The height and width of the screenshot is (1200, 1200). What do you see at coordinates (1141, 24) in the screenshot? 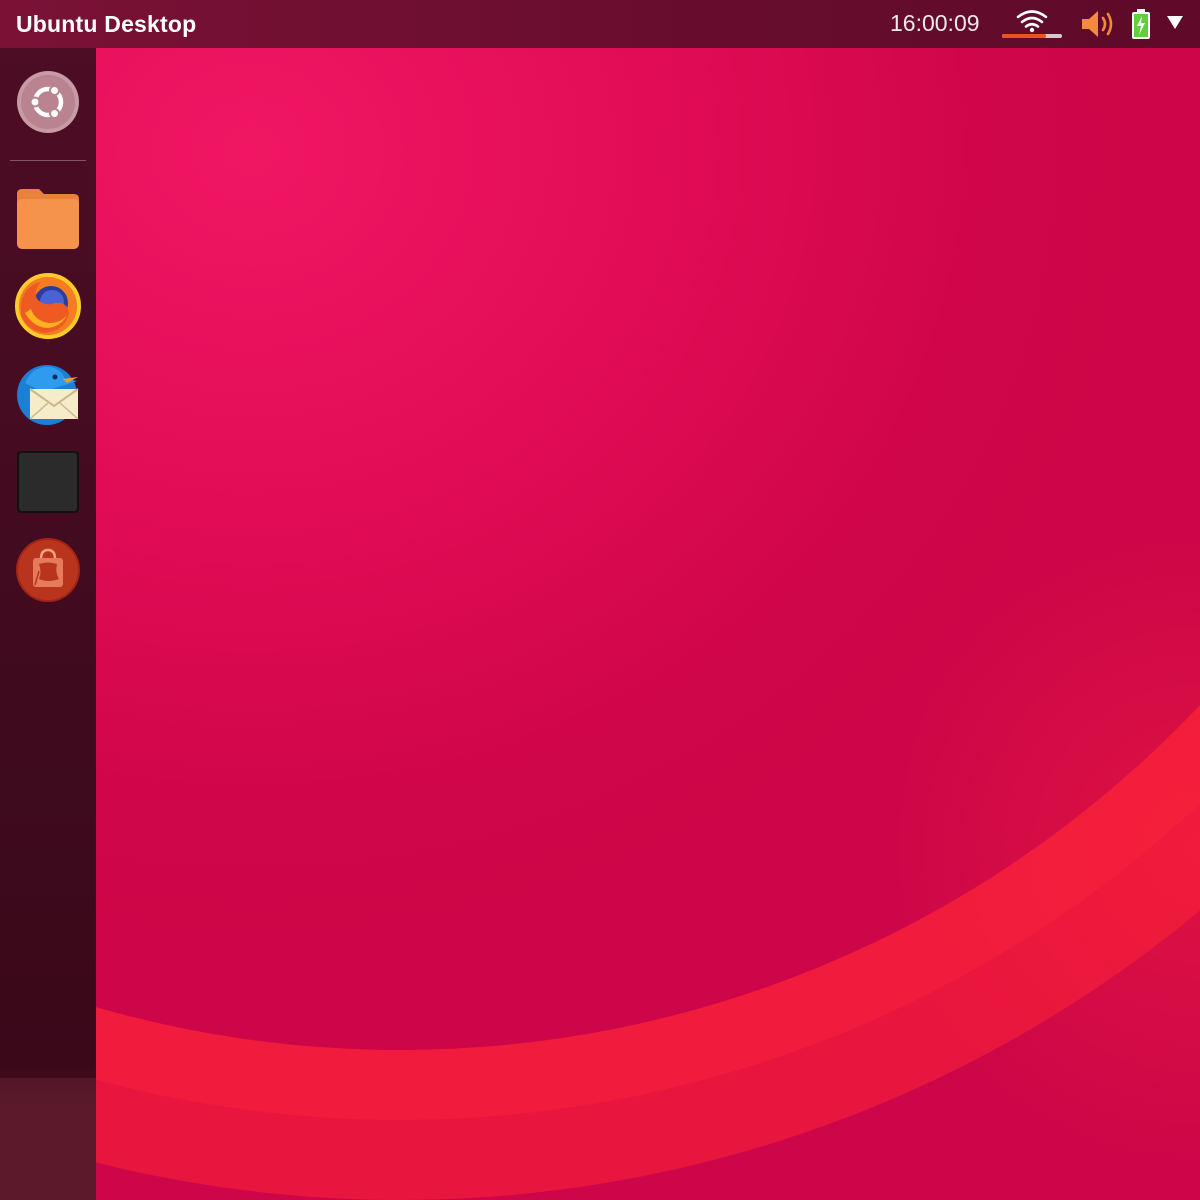
I see `battery-charging-icon` at bounding box center [1141, 24].